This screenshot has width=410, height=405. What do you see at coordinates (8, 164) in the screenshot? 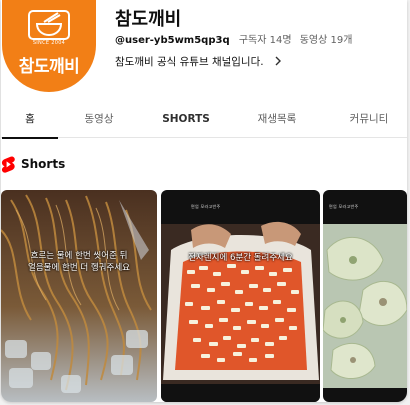
I see `shorts-icon` at bounding box center [8, 164].